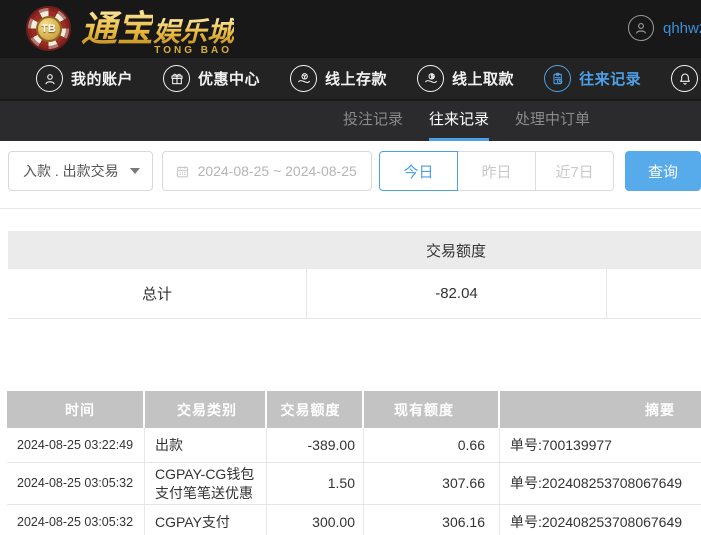 This screenshot has height=535, width=701. I want to click on nav-item-withdraw: 线上取款, so click(465, 78).